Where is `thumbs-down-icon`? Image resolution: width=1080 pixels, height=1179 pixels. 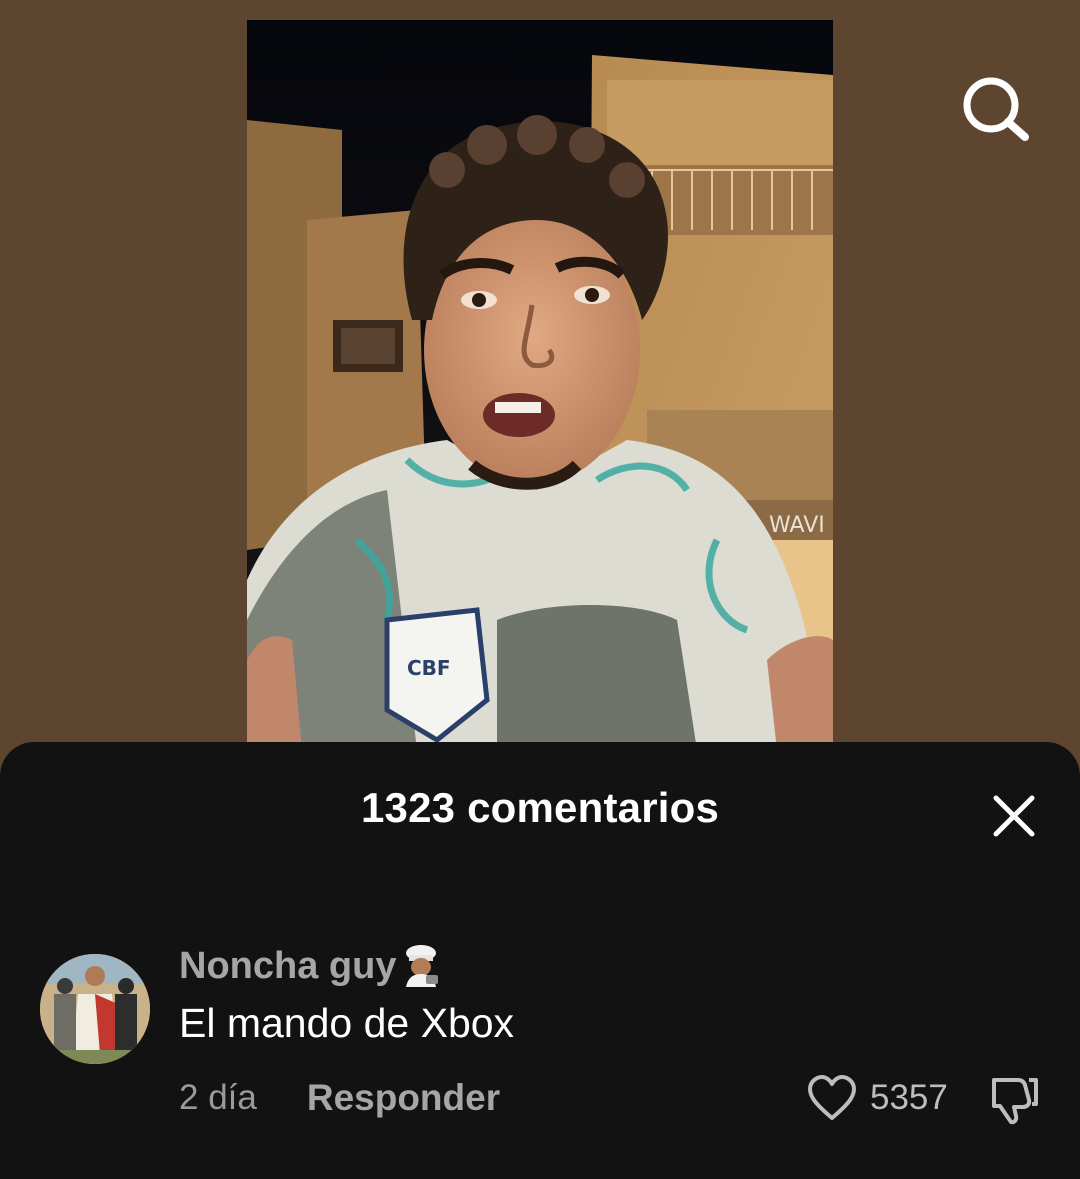
thumbs-down-icon is located at coordinates (1015, 1101).